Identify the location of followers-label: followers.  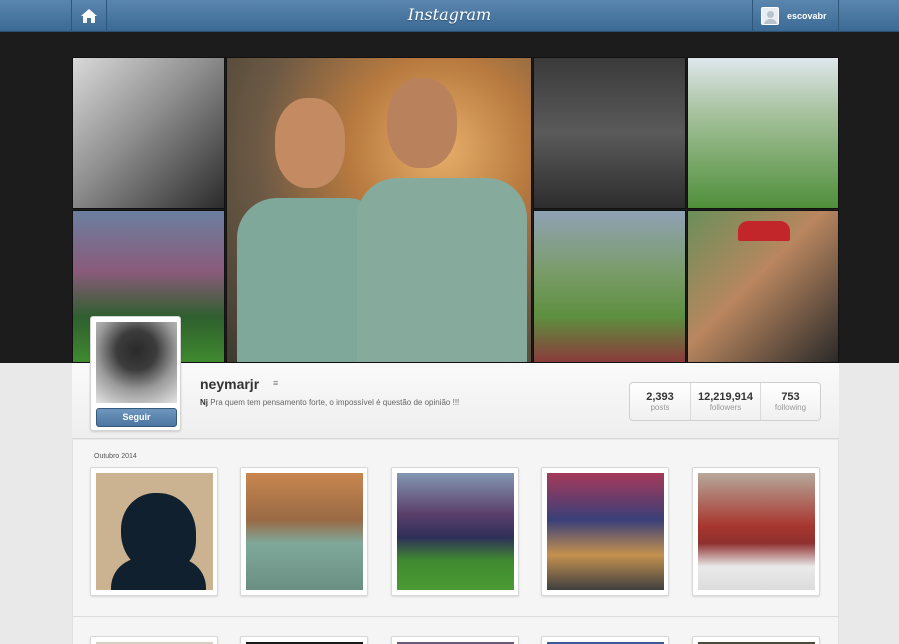
(725, 407).